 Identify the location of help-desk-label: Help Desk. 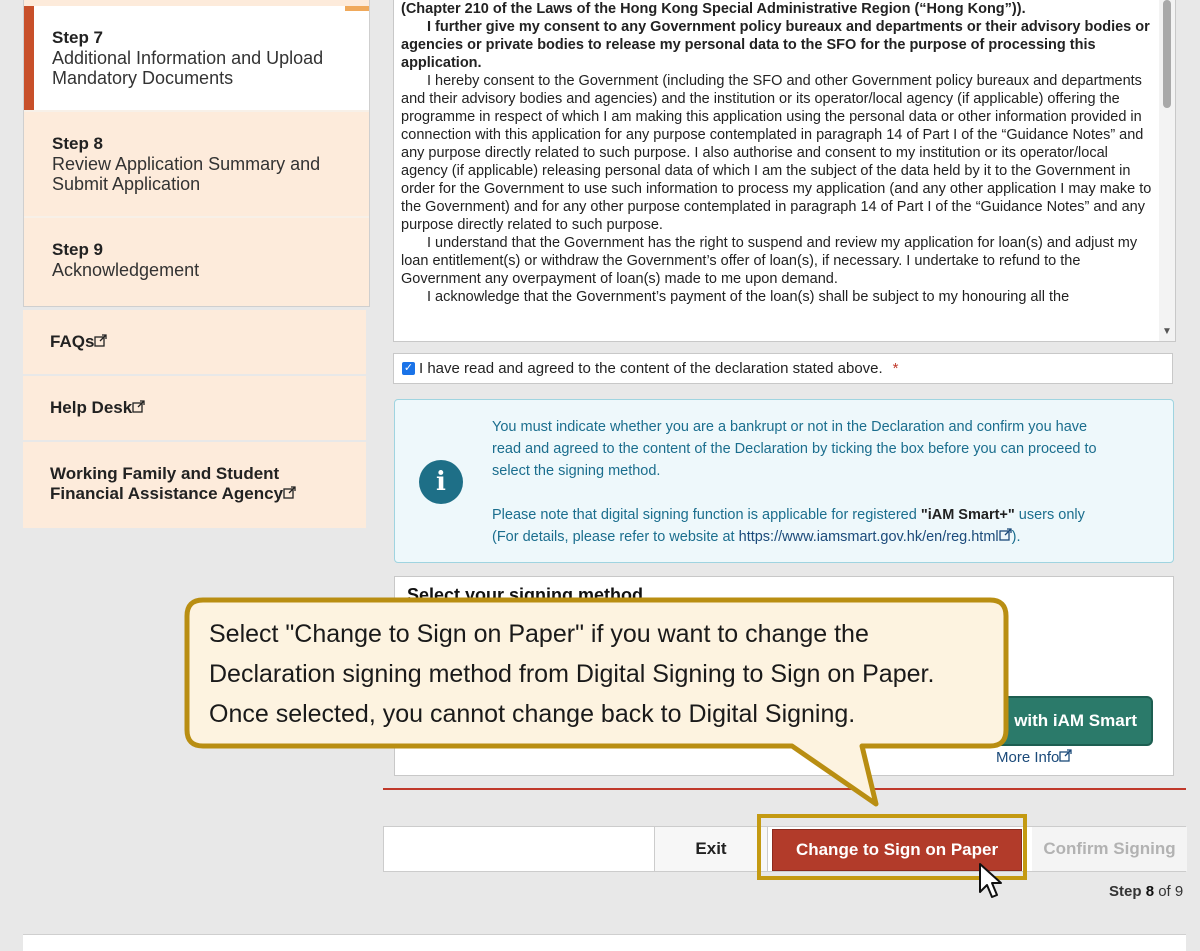
(91, 407).